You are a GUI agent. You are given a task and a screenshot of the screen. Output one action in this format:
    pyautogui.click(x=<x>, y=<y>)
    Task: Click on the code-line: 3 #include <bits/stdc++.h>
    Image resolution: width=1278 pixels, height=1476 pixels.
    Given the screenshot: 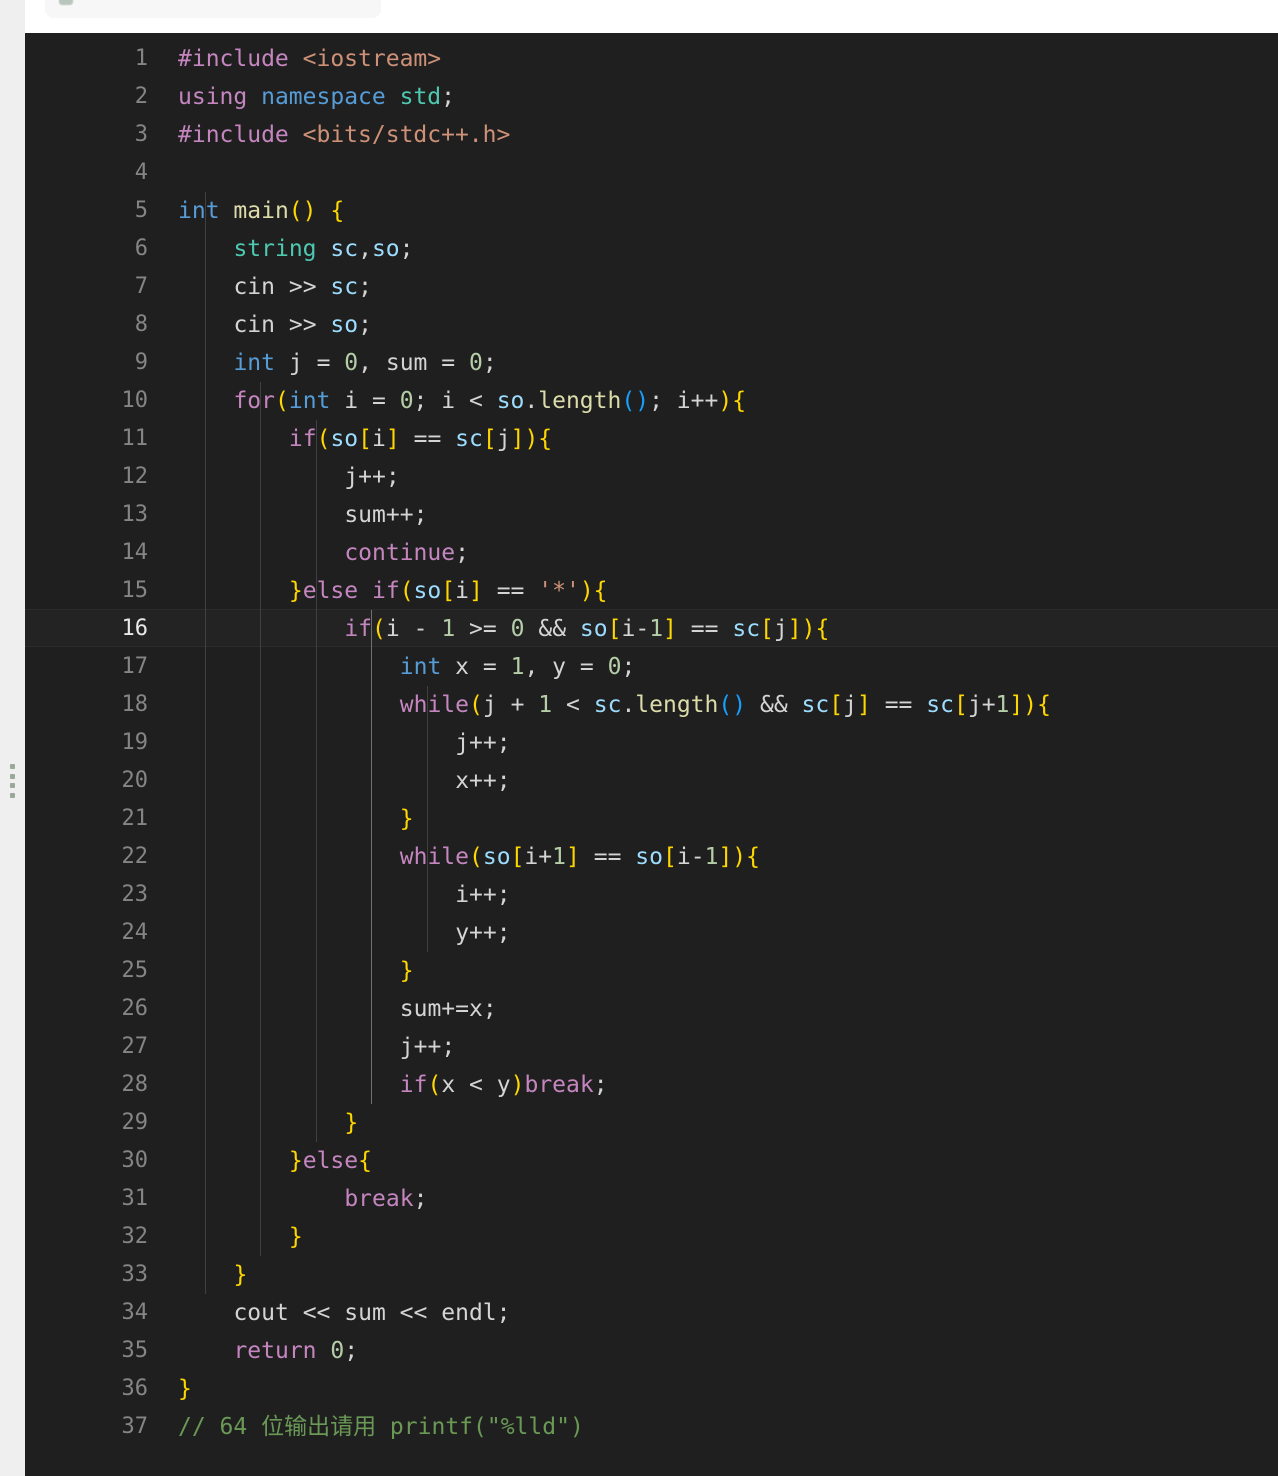 What is the action you would take?
    pyautogui.click(x=651, y=135)
    